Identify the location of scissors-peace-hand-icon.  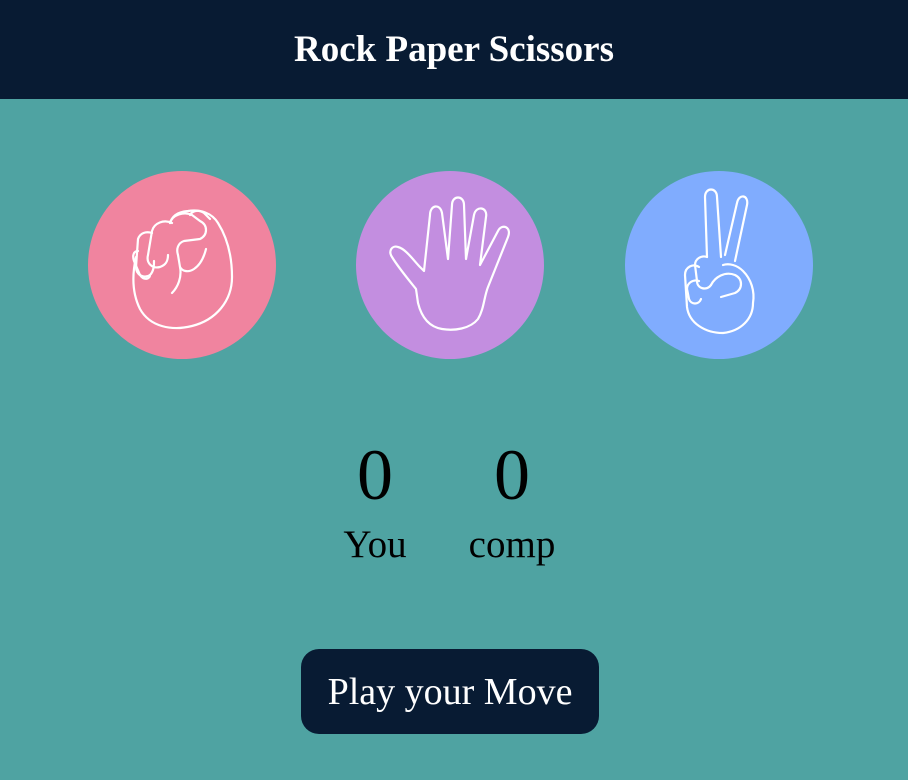
(719, 261).